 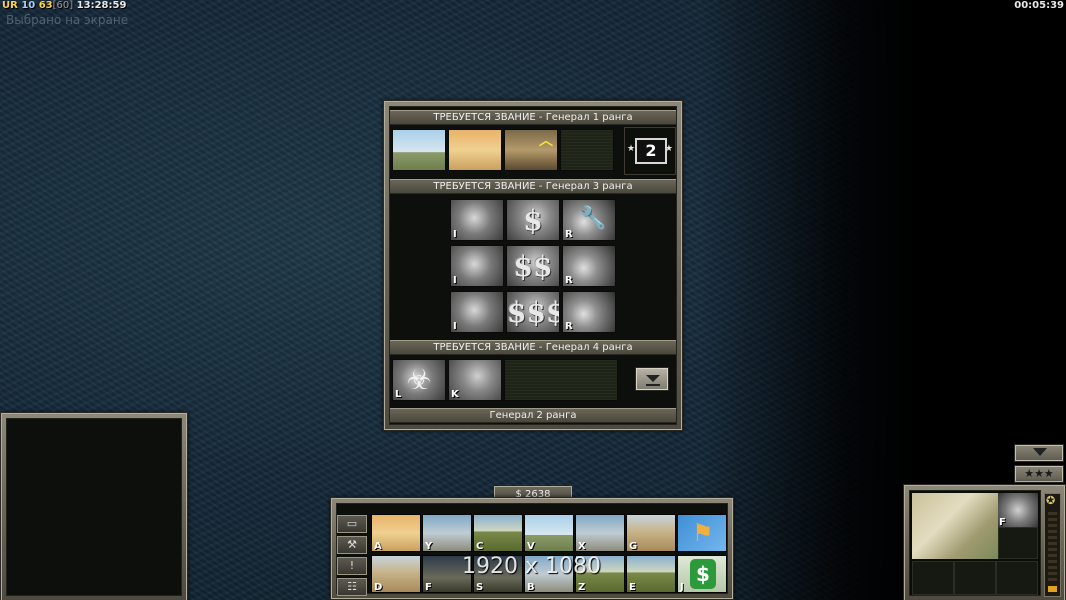 I want to click on build-unit-e: E, so click(x=651, y=574).